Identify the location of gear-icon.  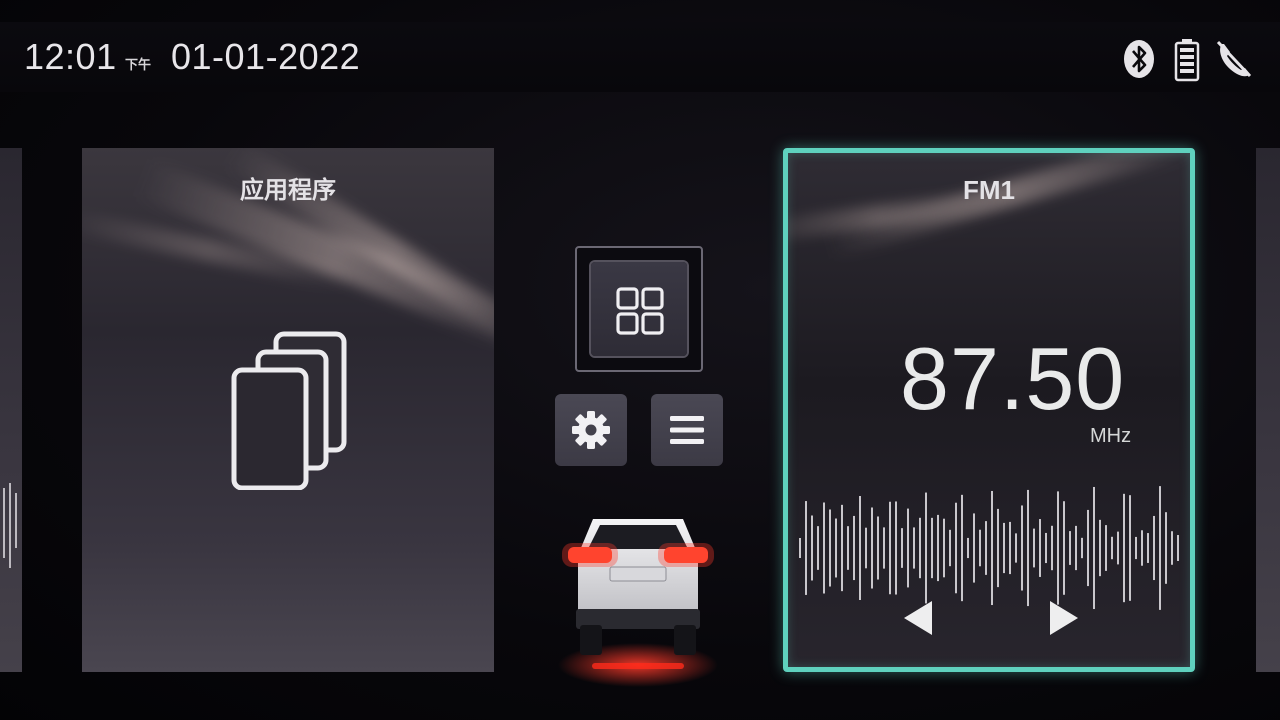
(591, 432).